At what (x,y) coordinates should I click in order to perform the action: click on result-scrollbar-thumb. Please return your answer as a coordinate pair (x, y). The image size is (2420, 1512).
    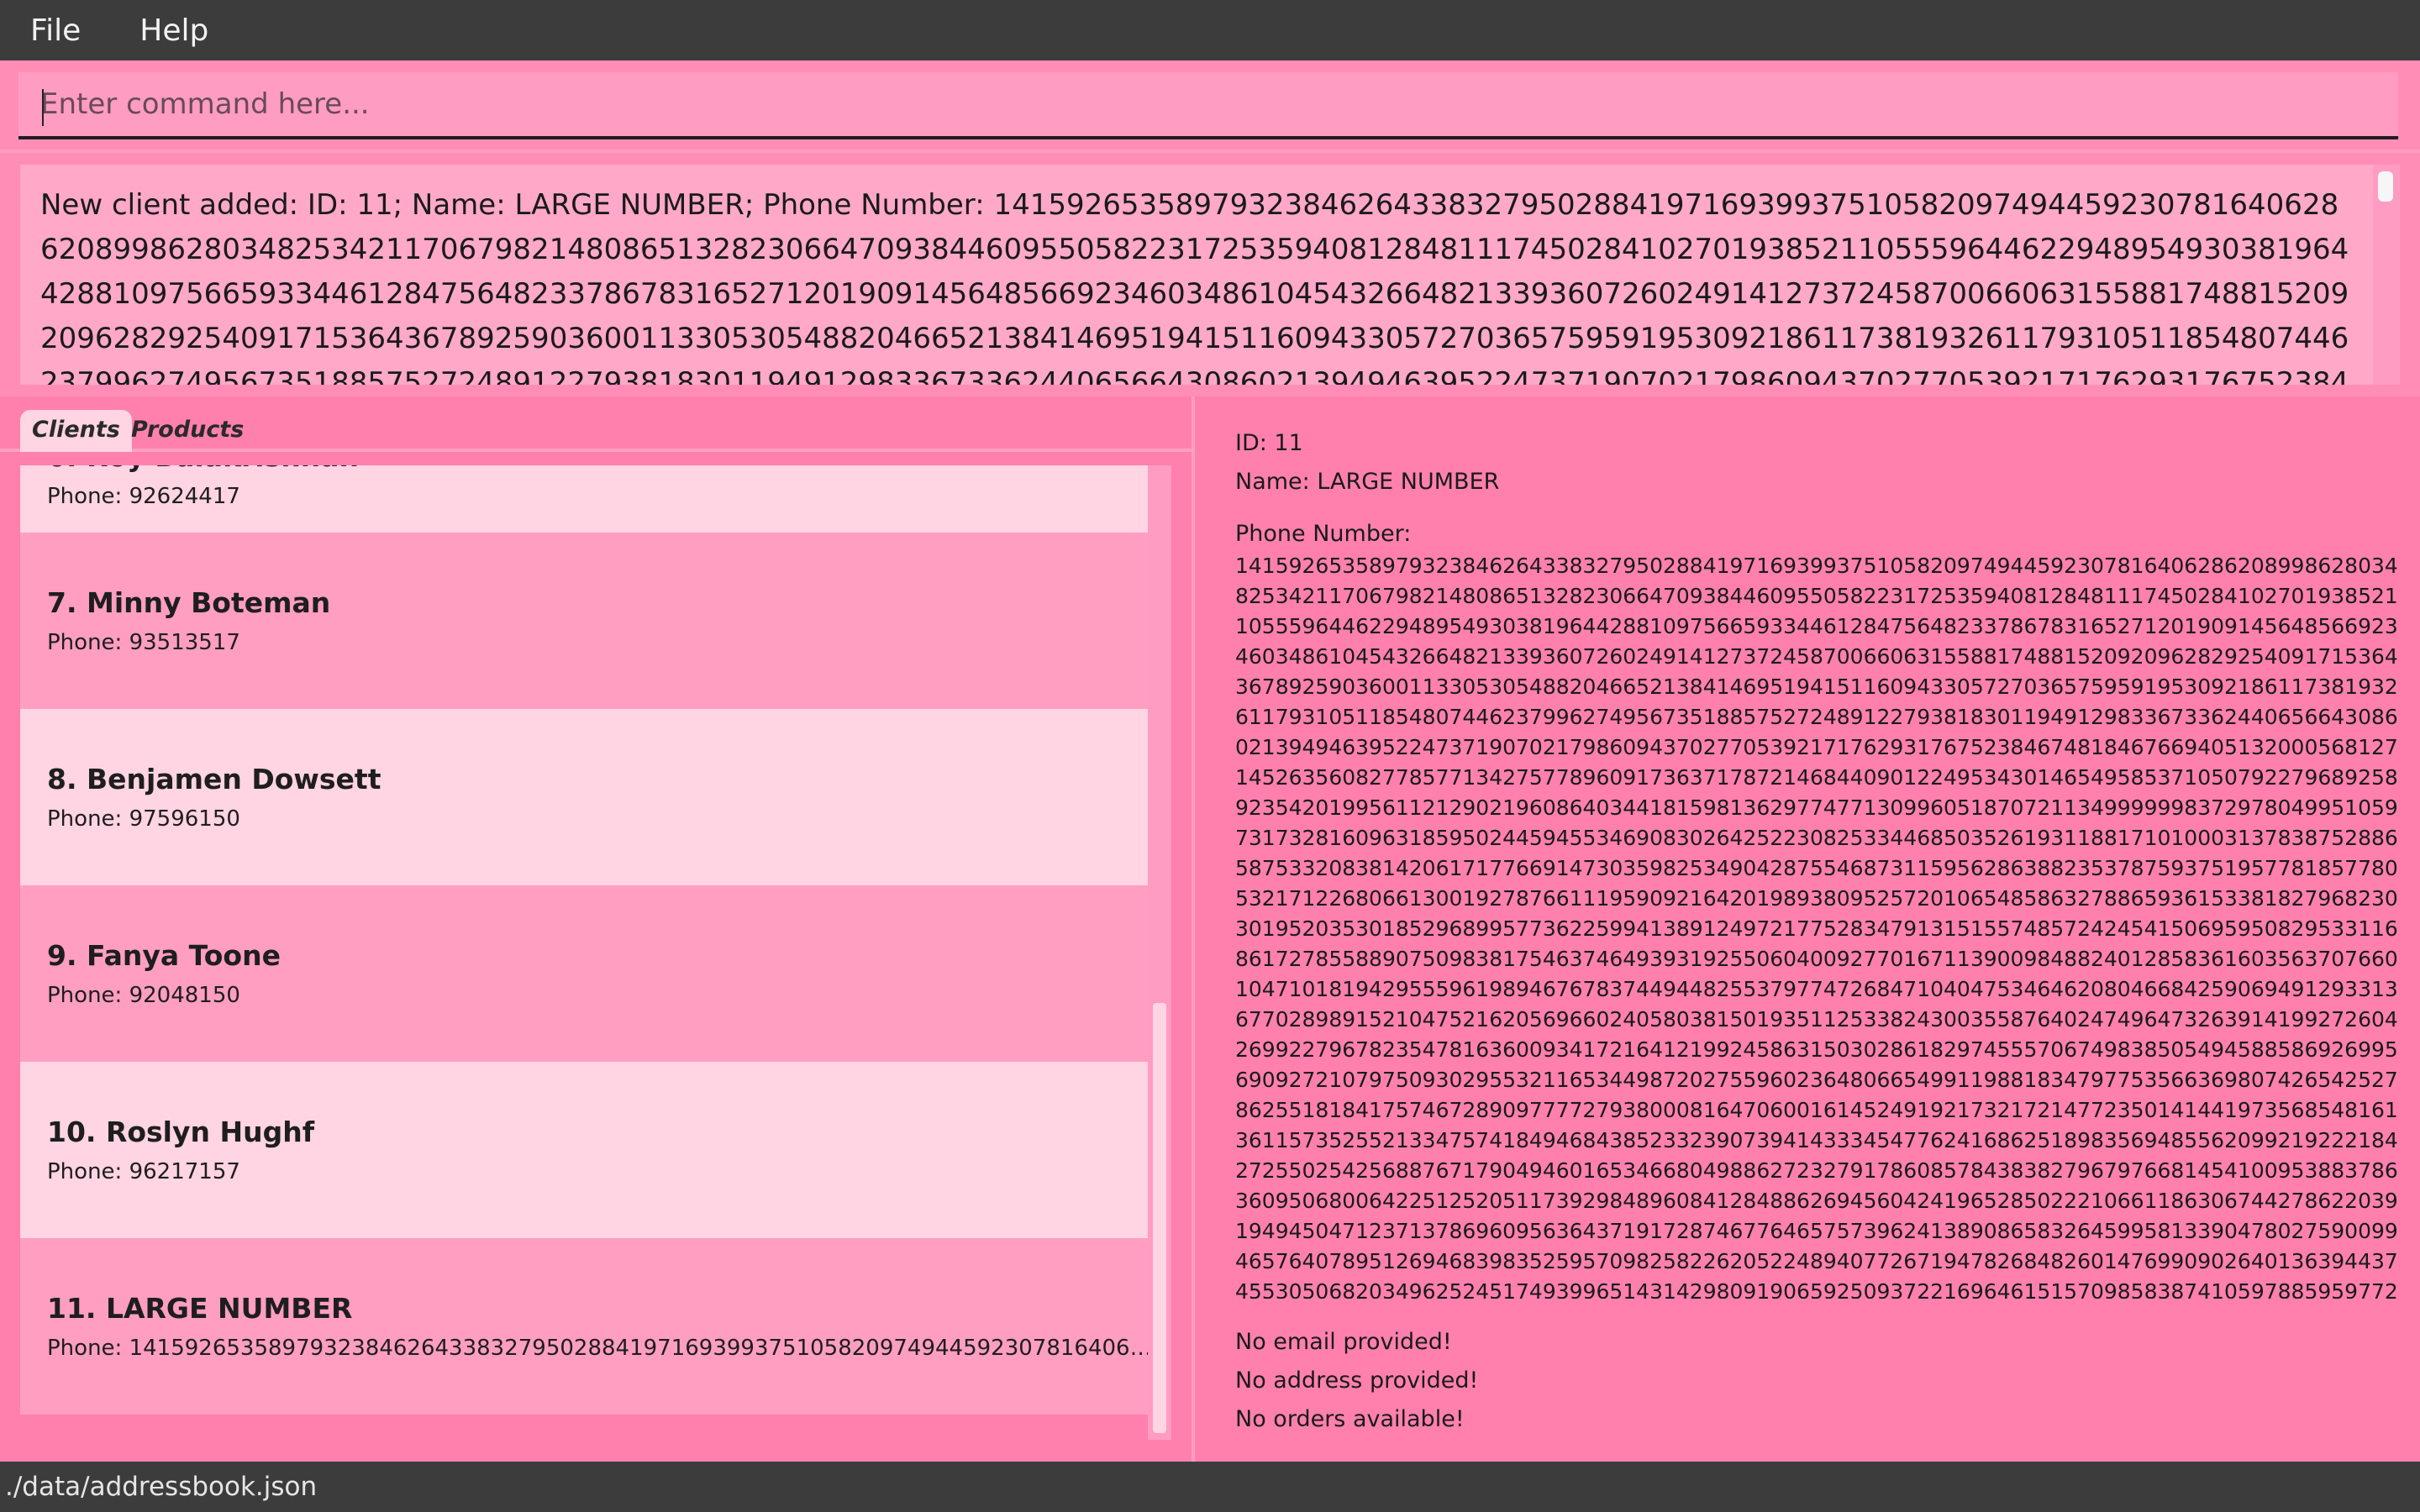
    Looking at the image, I should click on (2386, 186).